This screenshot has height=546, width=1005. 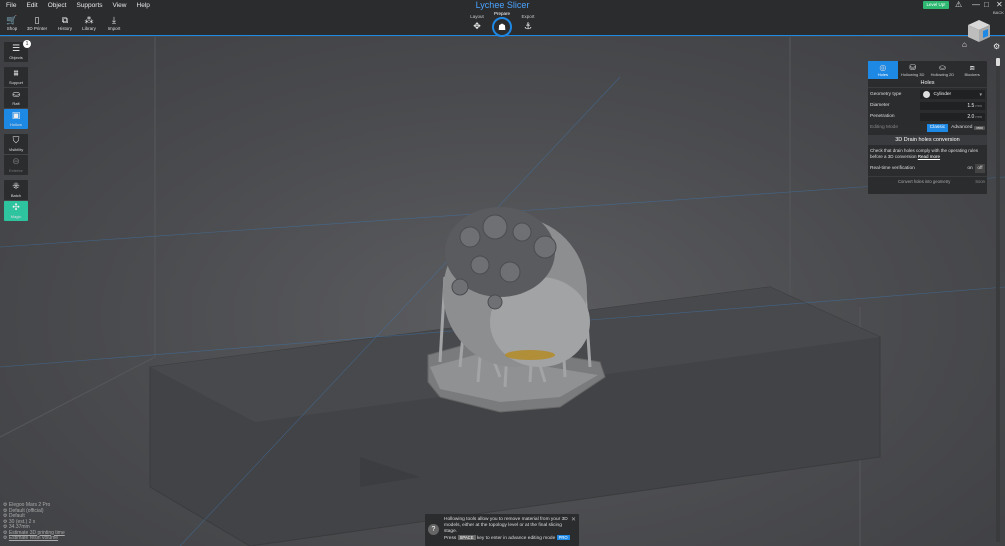 I want to click on home-icon: ⌂, so click(x=964, y=44).